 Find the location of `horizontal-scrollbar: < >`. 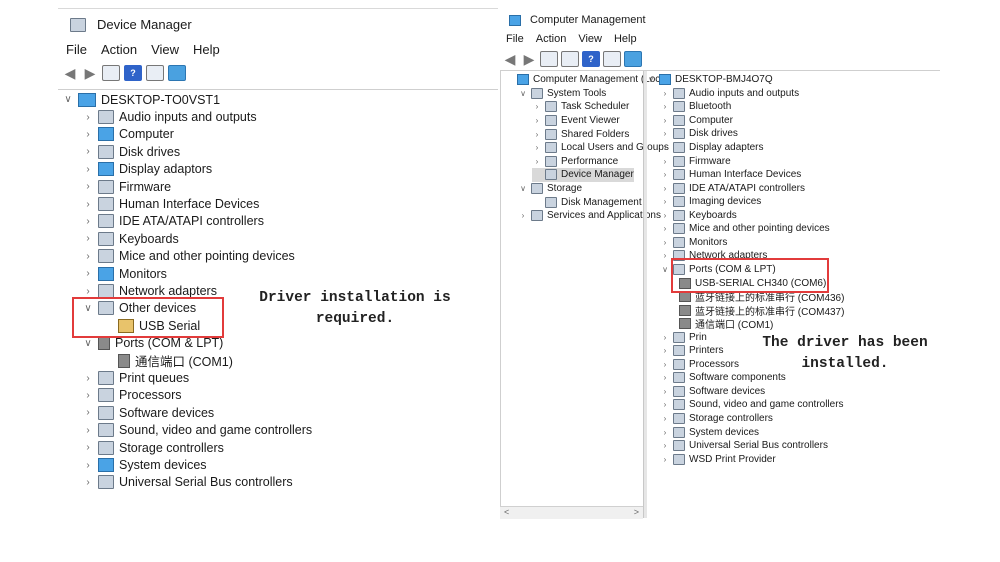

horizontal-scrollbar: < > is located at coordinates (571, 512).